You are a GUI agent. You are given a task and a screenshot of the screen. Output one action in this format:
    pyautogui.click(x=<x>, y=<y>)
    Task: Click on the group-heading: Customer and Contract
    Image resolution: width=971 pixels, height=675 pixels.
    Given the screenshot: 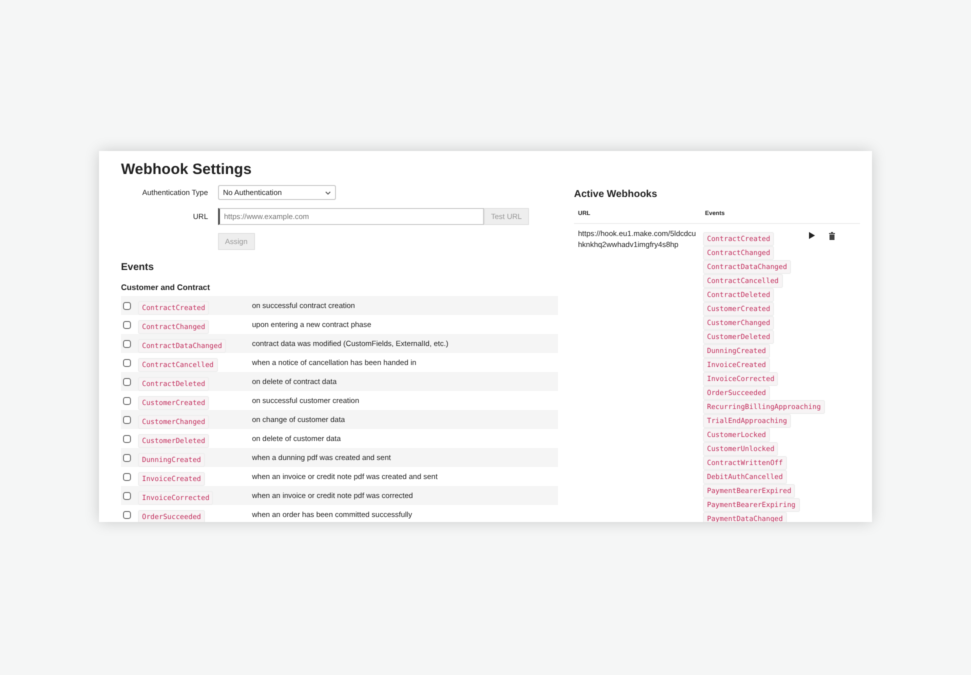 What is the action you would take?
    pyautogui.click(x=166, y=287)
    